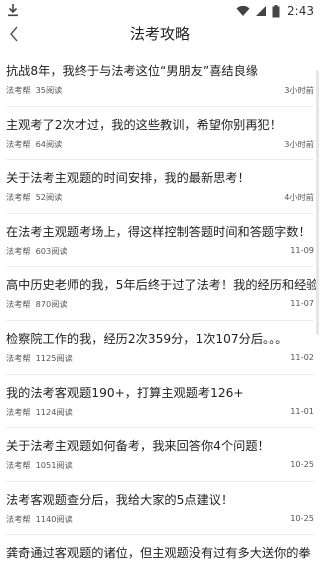  I want to click on article-meta: 法考帮 870阅读, so click(39, 304).